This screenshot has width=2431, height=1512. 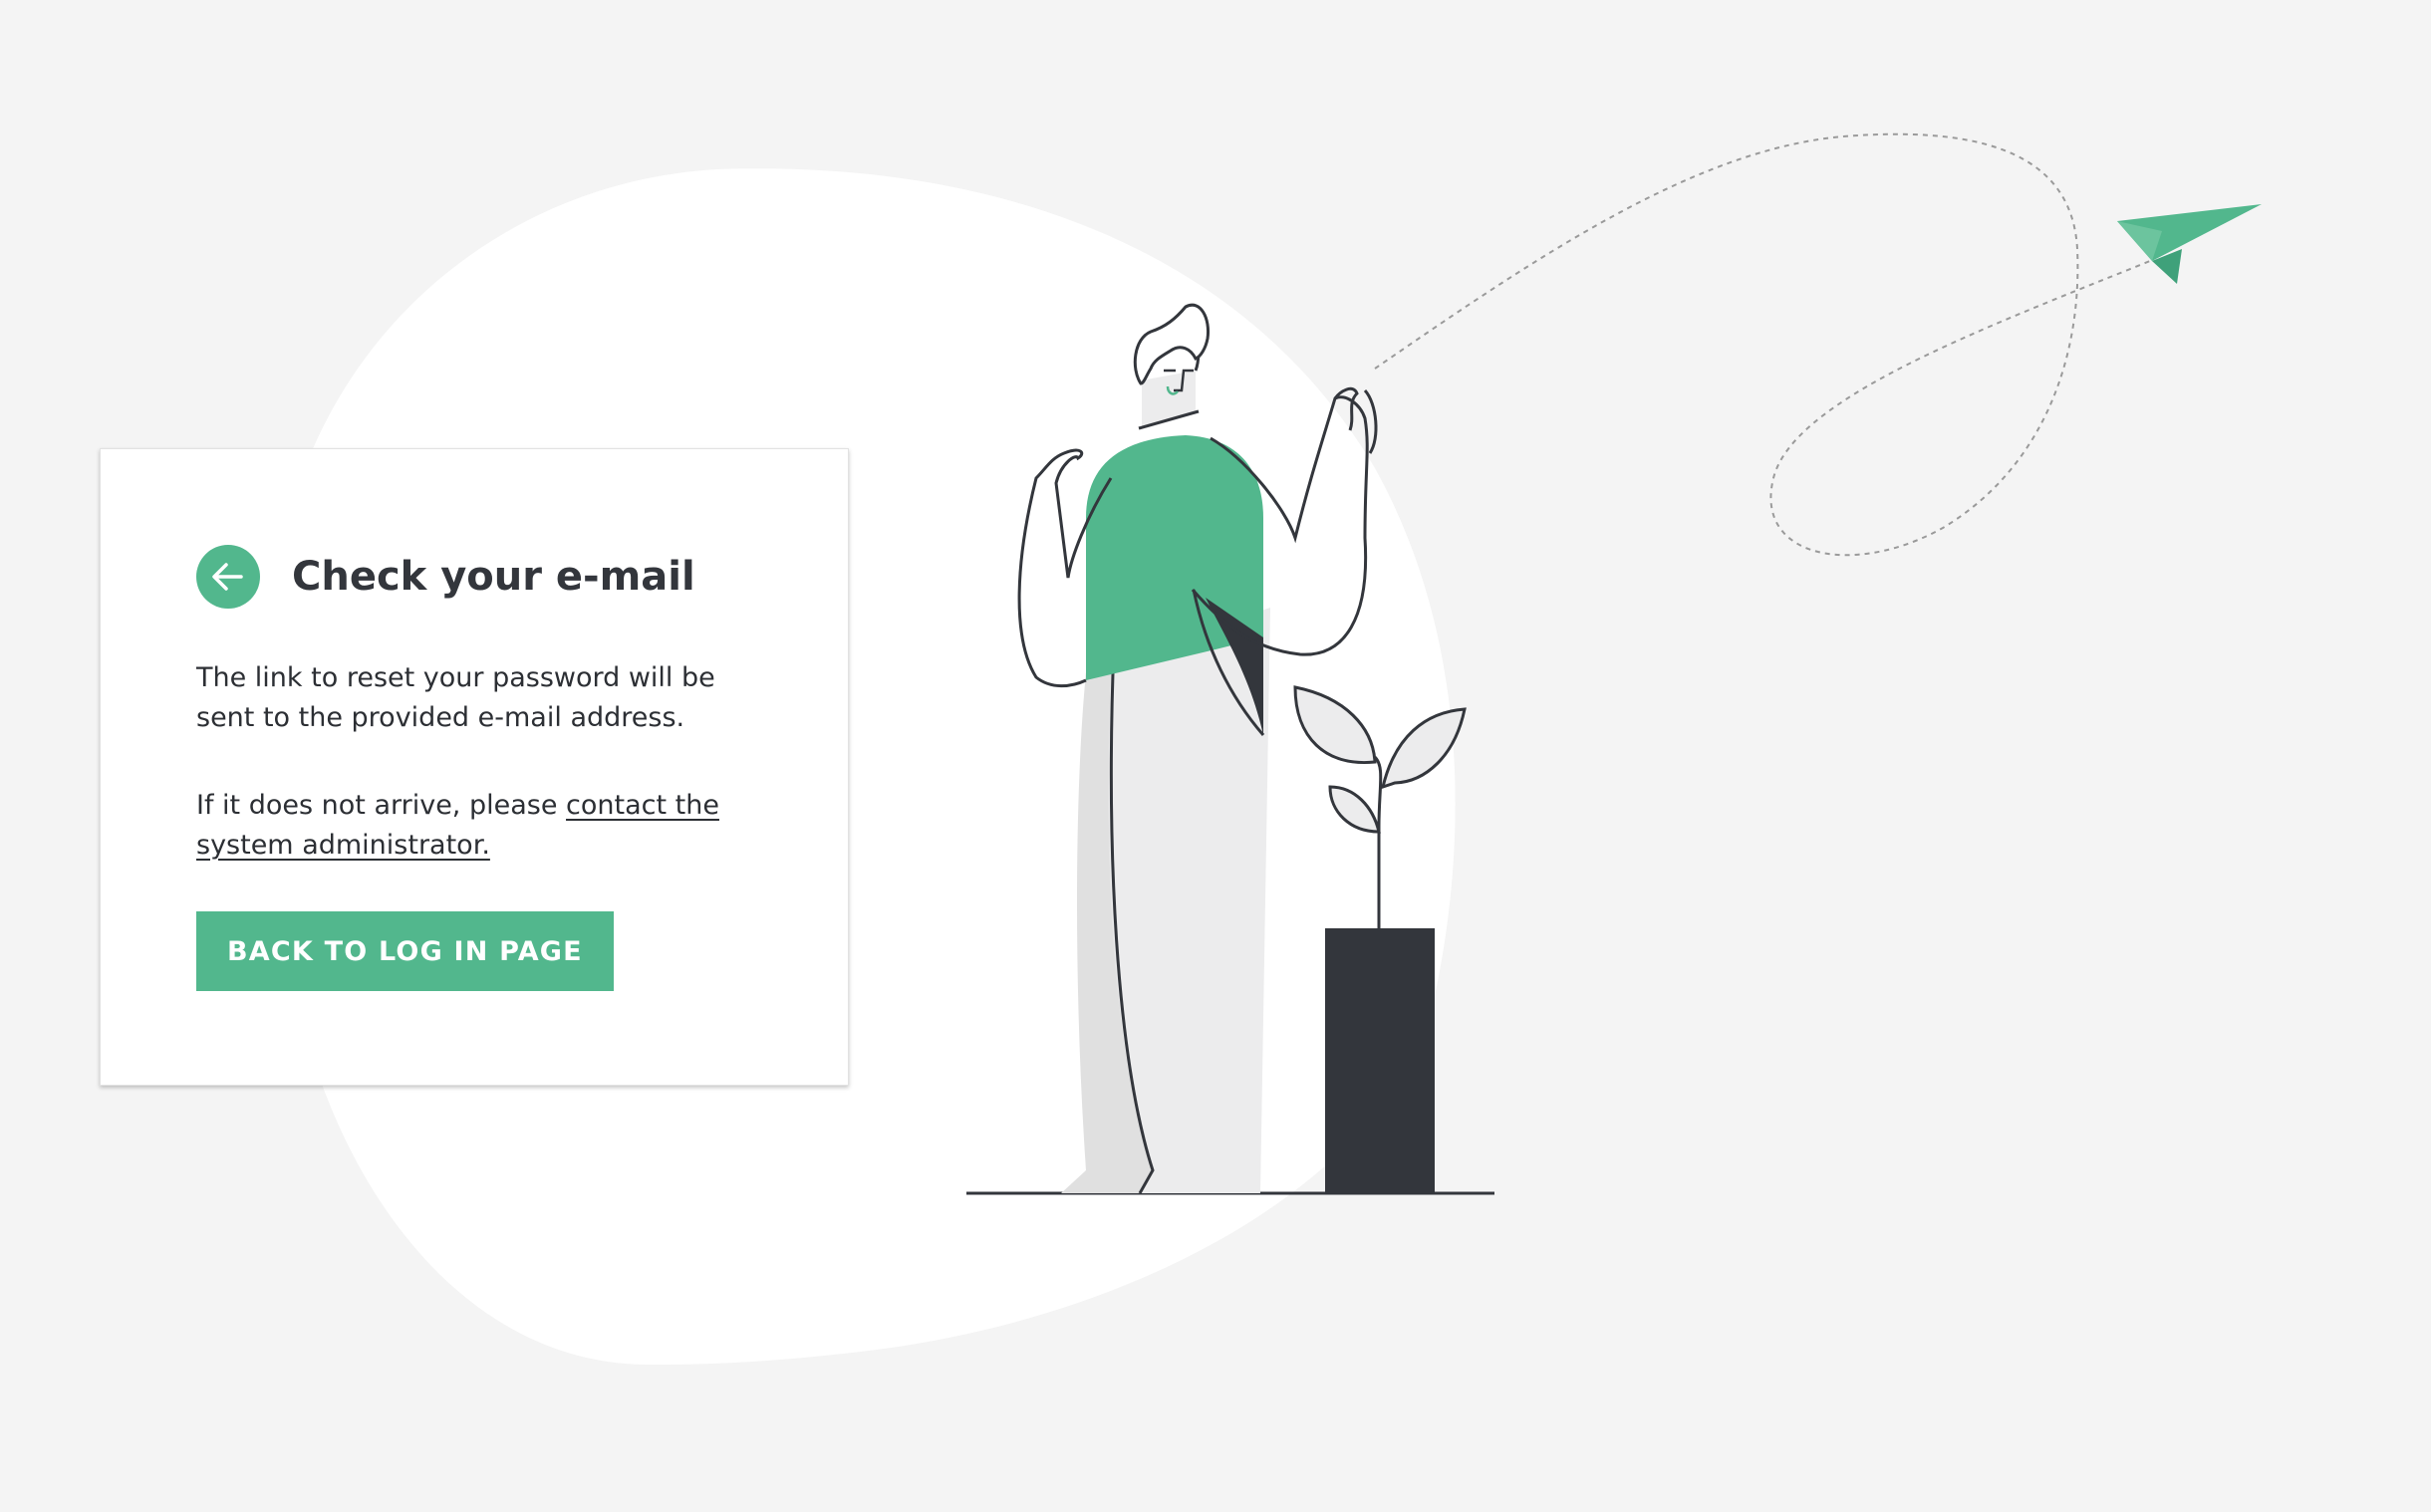 I want to click on card-header: Check your e-mail, so click(x=445, y=577).